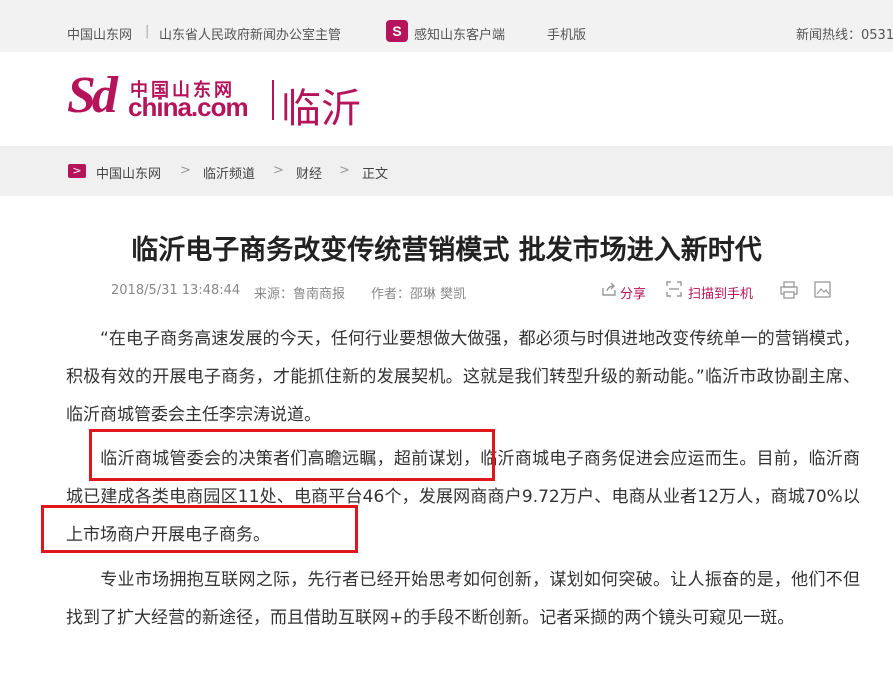  What do you see at coordinates (176, 290) in the screenshot?
I see `article-datetime: 2018/5/31 13:48:44` at bounding box center [176, 290].